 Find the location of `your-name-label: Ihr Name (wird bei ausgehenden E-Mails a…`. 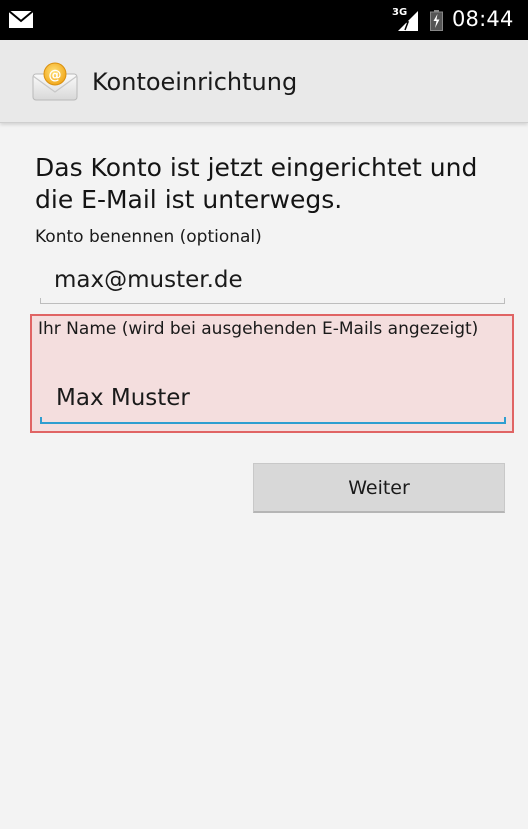

your-name-label: Ihr Name (wird bei ausgehenden E-Mails a… is located at coordinates (258, 329).